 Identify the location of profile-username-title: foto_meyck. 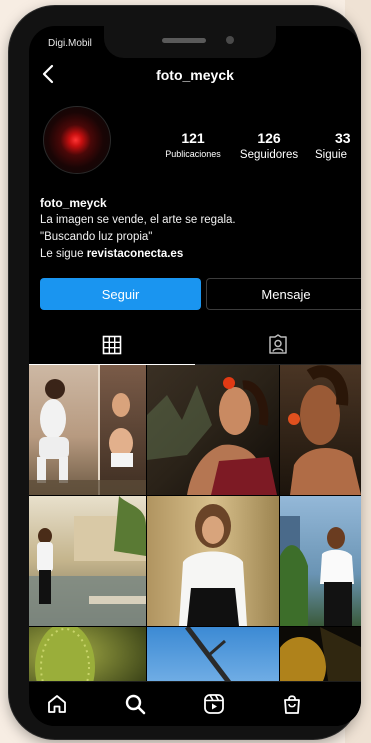
(195, 75).